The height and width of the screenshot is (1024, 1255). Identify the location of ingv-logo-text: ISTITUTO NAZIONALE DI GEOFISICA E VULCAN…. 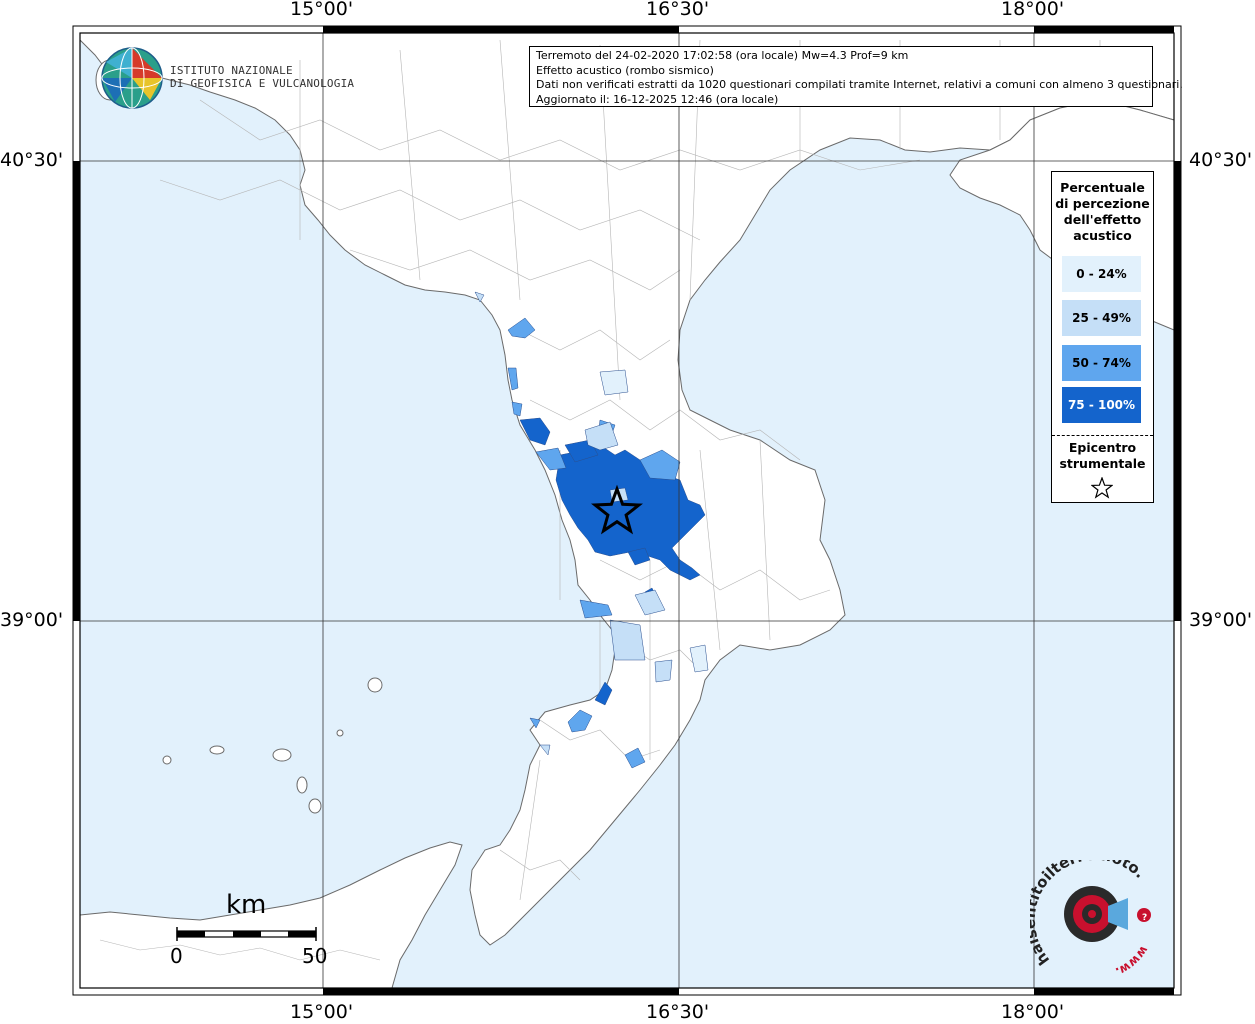
(262, 77).